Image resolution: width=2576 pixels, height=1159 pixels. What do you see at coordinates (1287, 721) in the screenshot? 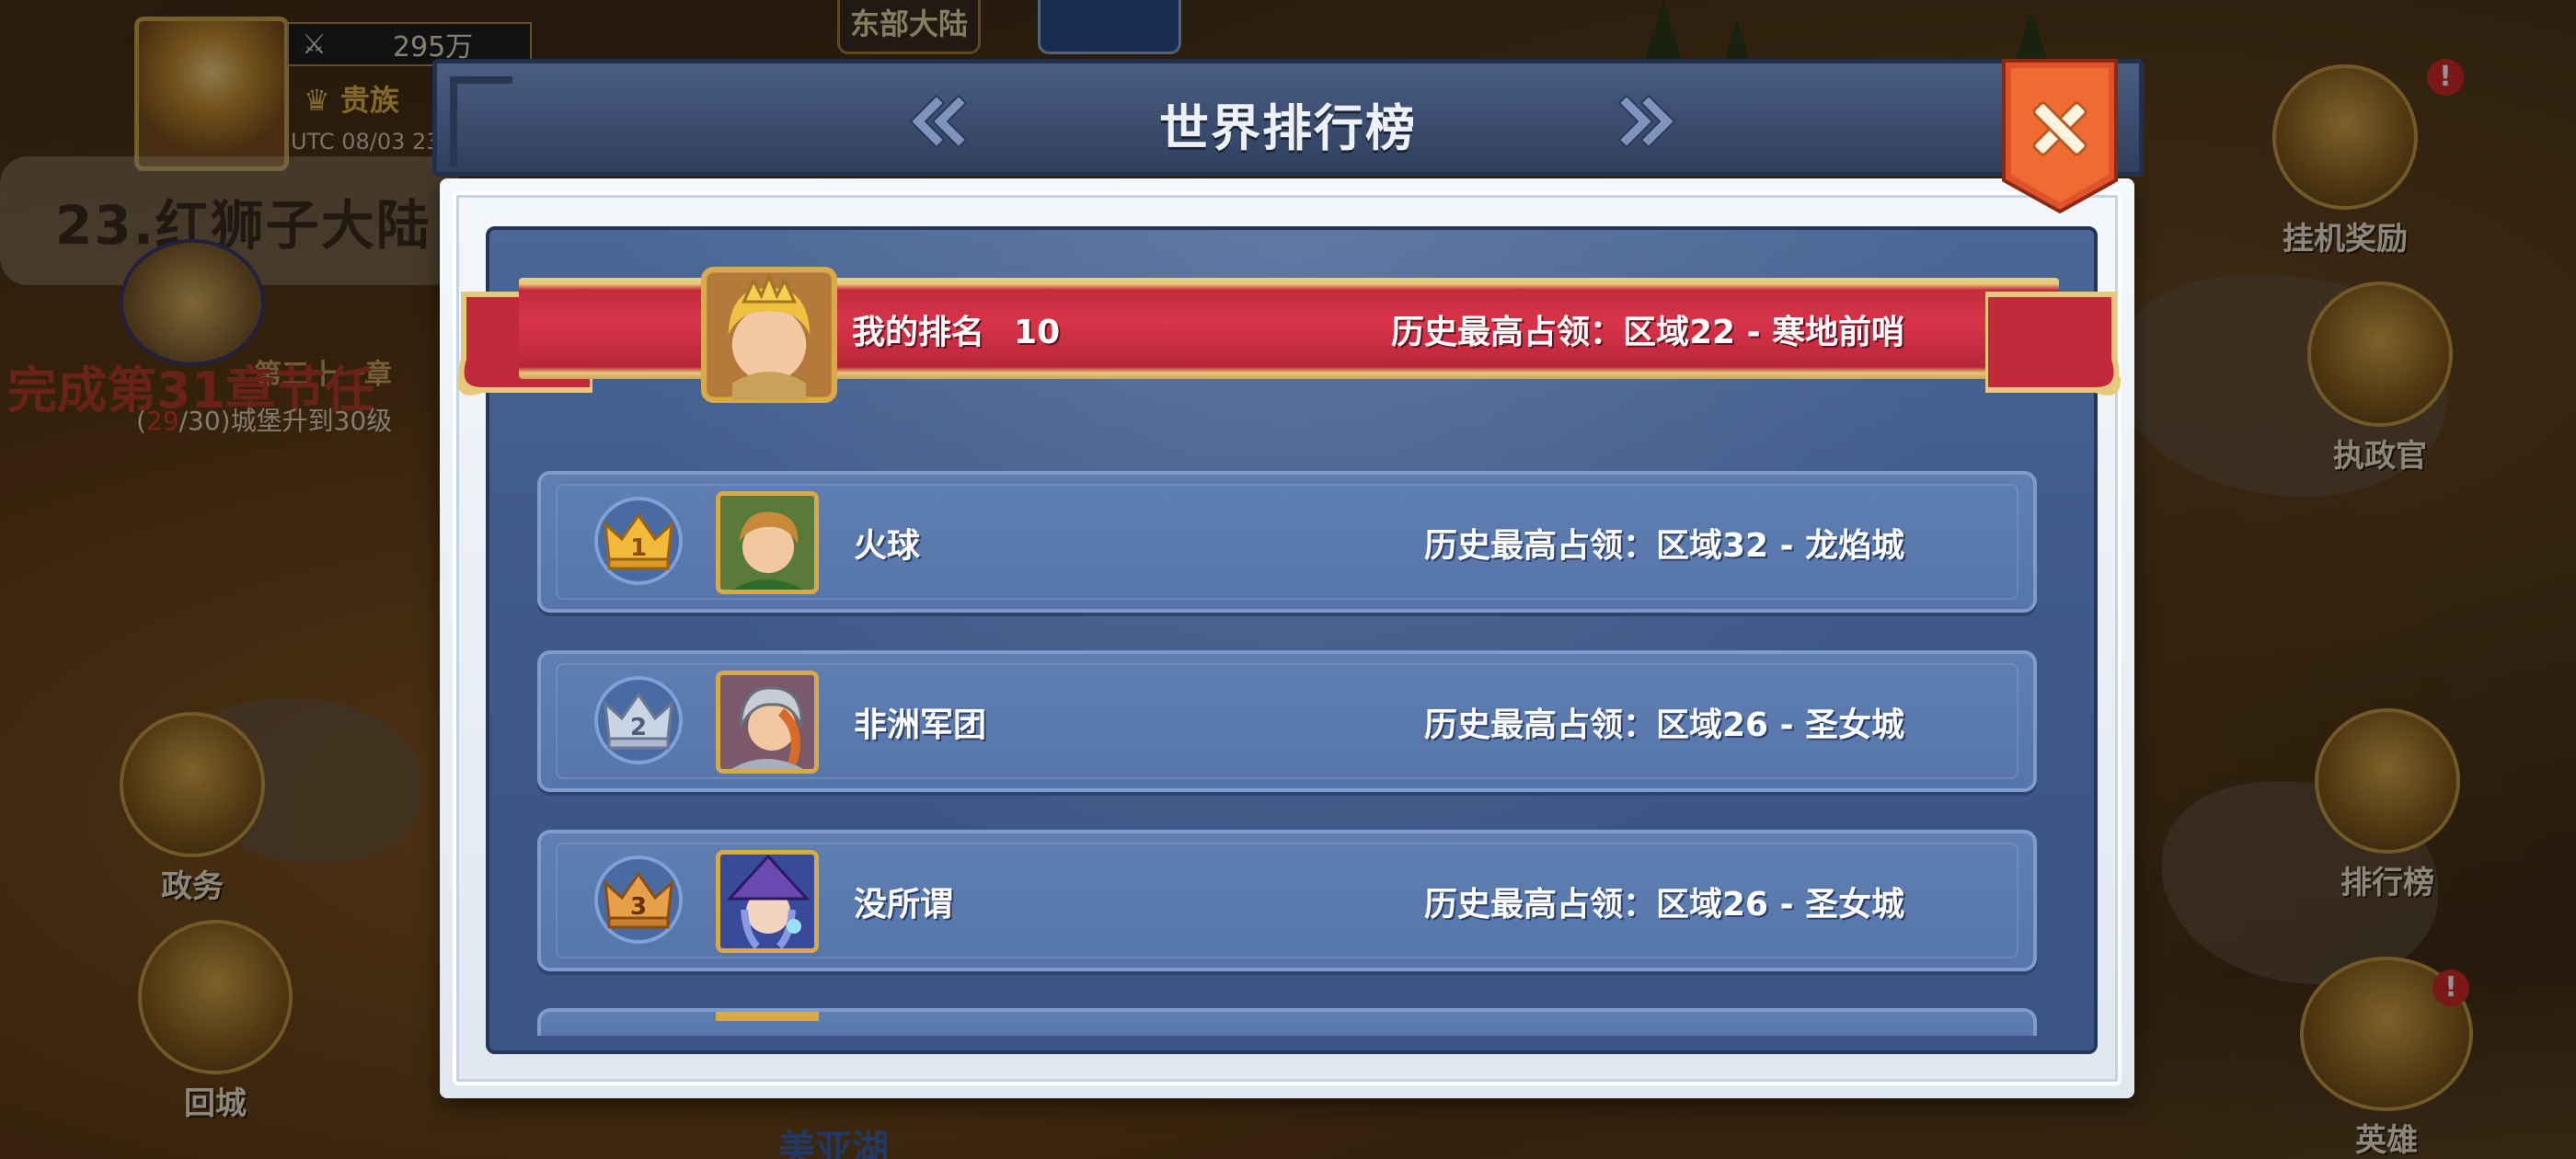
I see `rank-row-2: 2 非洲军团 历史最高占领：区域26 - 圣女城` at bounding box center [1287, 721].